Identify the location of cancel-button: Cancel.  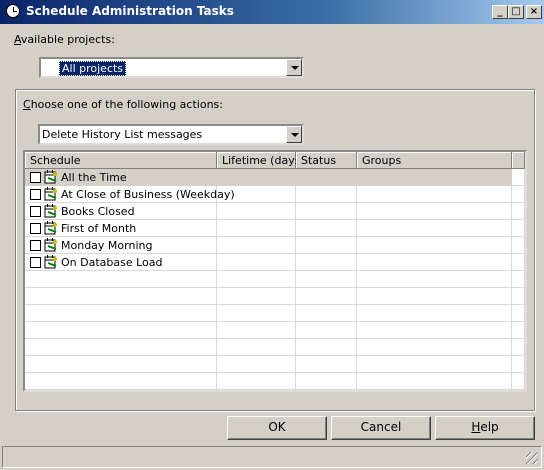
(381, 428).